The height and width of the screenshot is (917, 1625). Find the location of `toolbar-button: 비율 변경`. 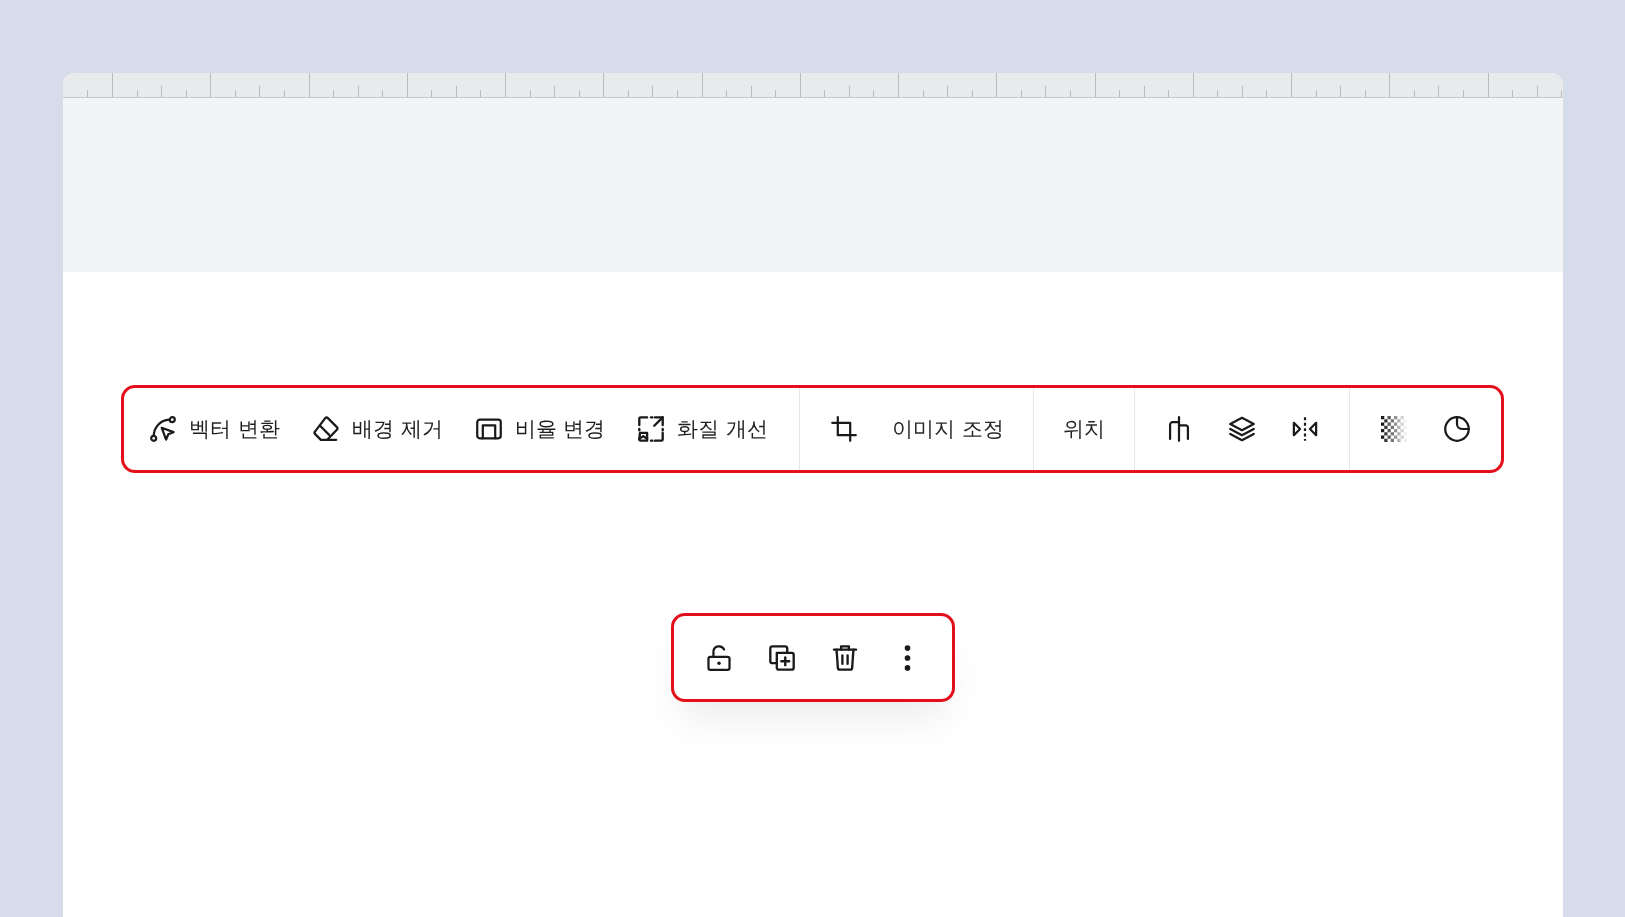

toolbar-button: 비율 변경 is located at coordinates (540, 429).